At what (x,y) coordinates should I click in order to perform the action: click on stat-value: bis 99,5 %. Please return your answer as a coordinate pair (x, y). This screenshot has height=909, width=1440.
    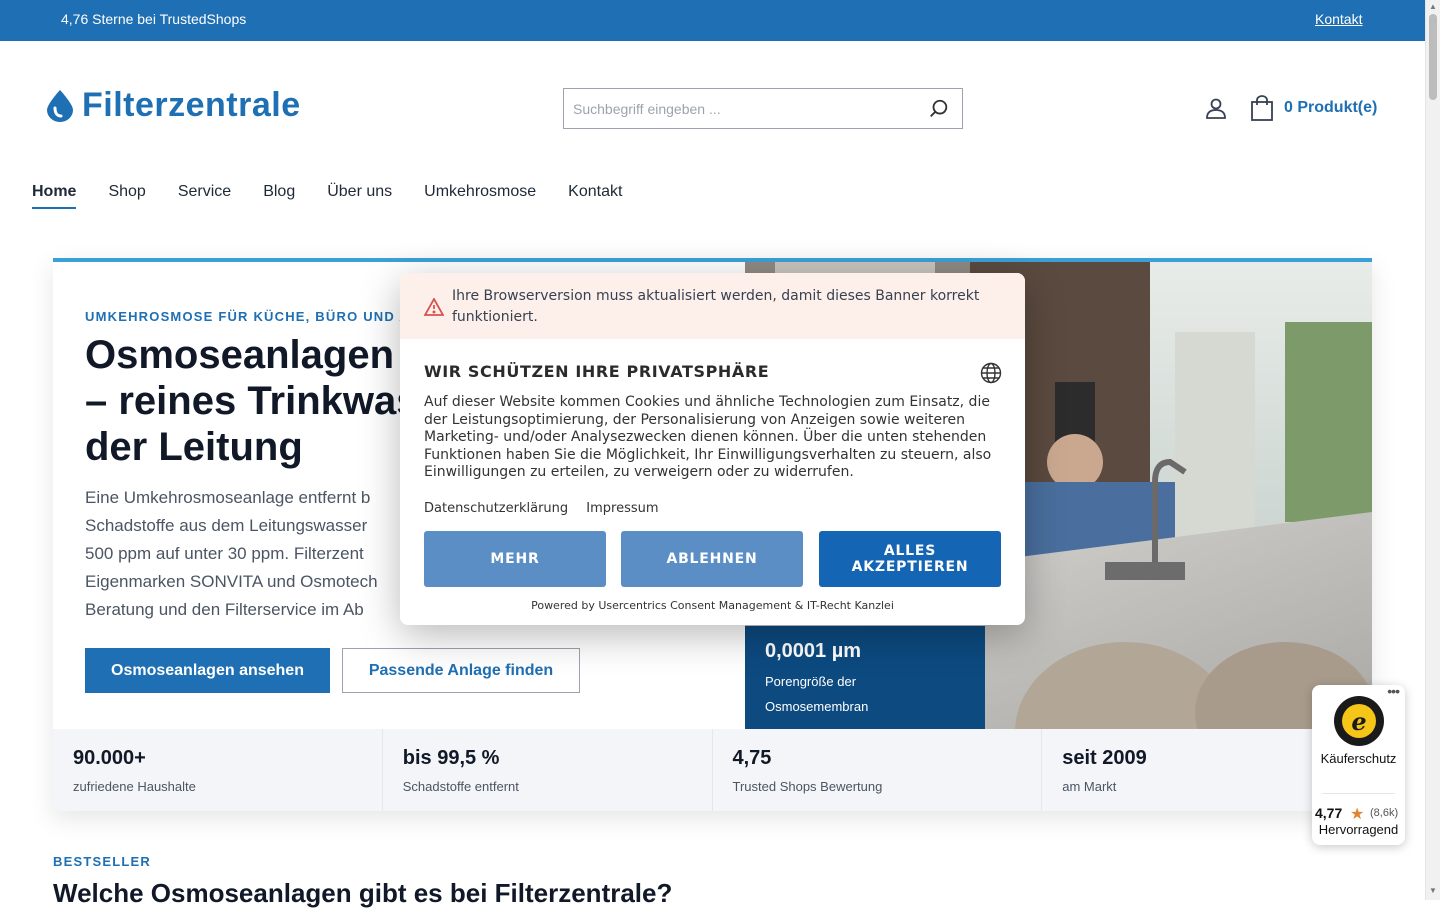
    Looking at the image, I should click on (451, 758).